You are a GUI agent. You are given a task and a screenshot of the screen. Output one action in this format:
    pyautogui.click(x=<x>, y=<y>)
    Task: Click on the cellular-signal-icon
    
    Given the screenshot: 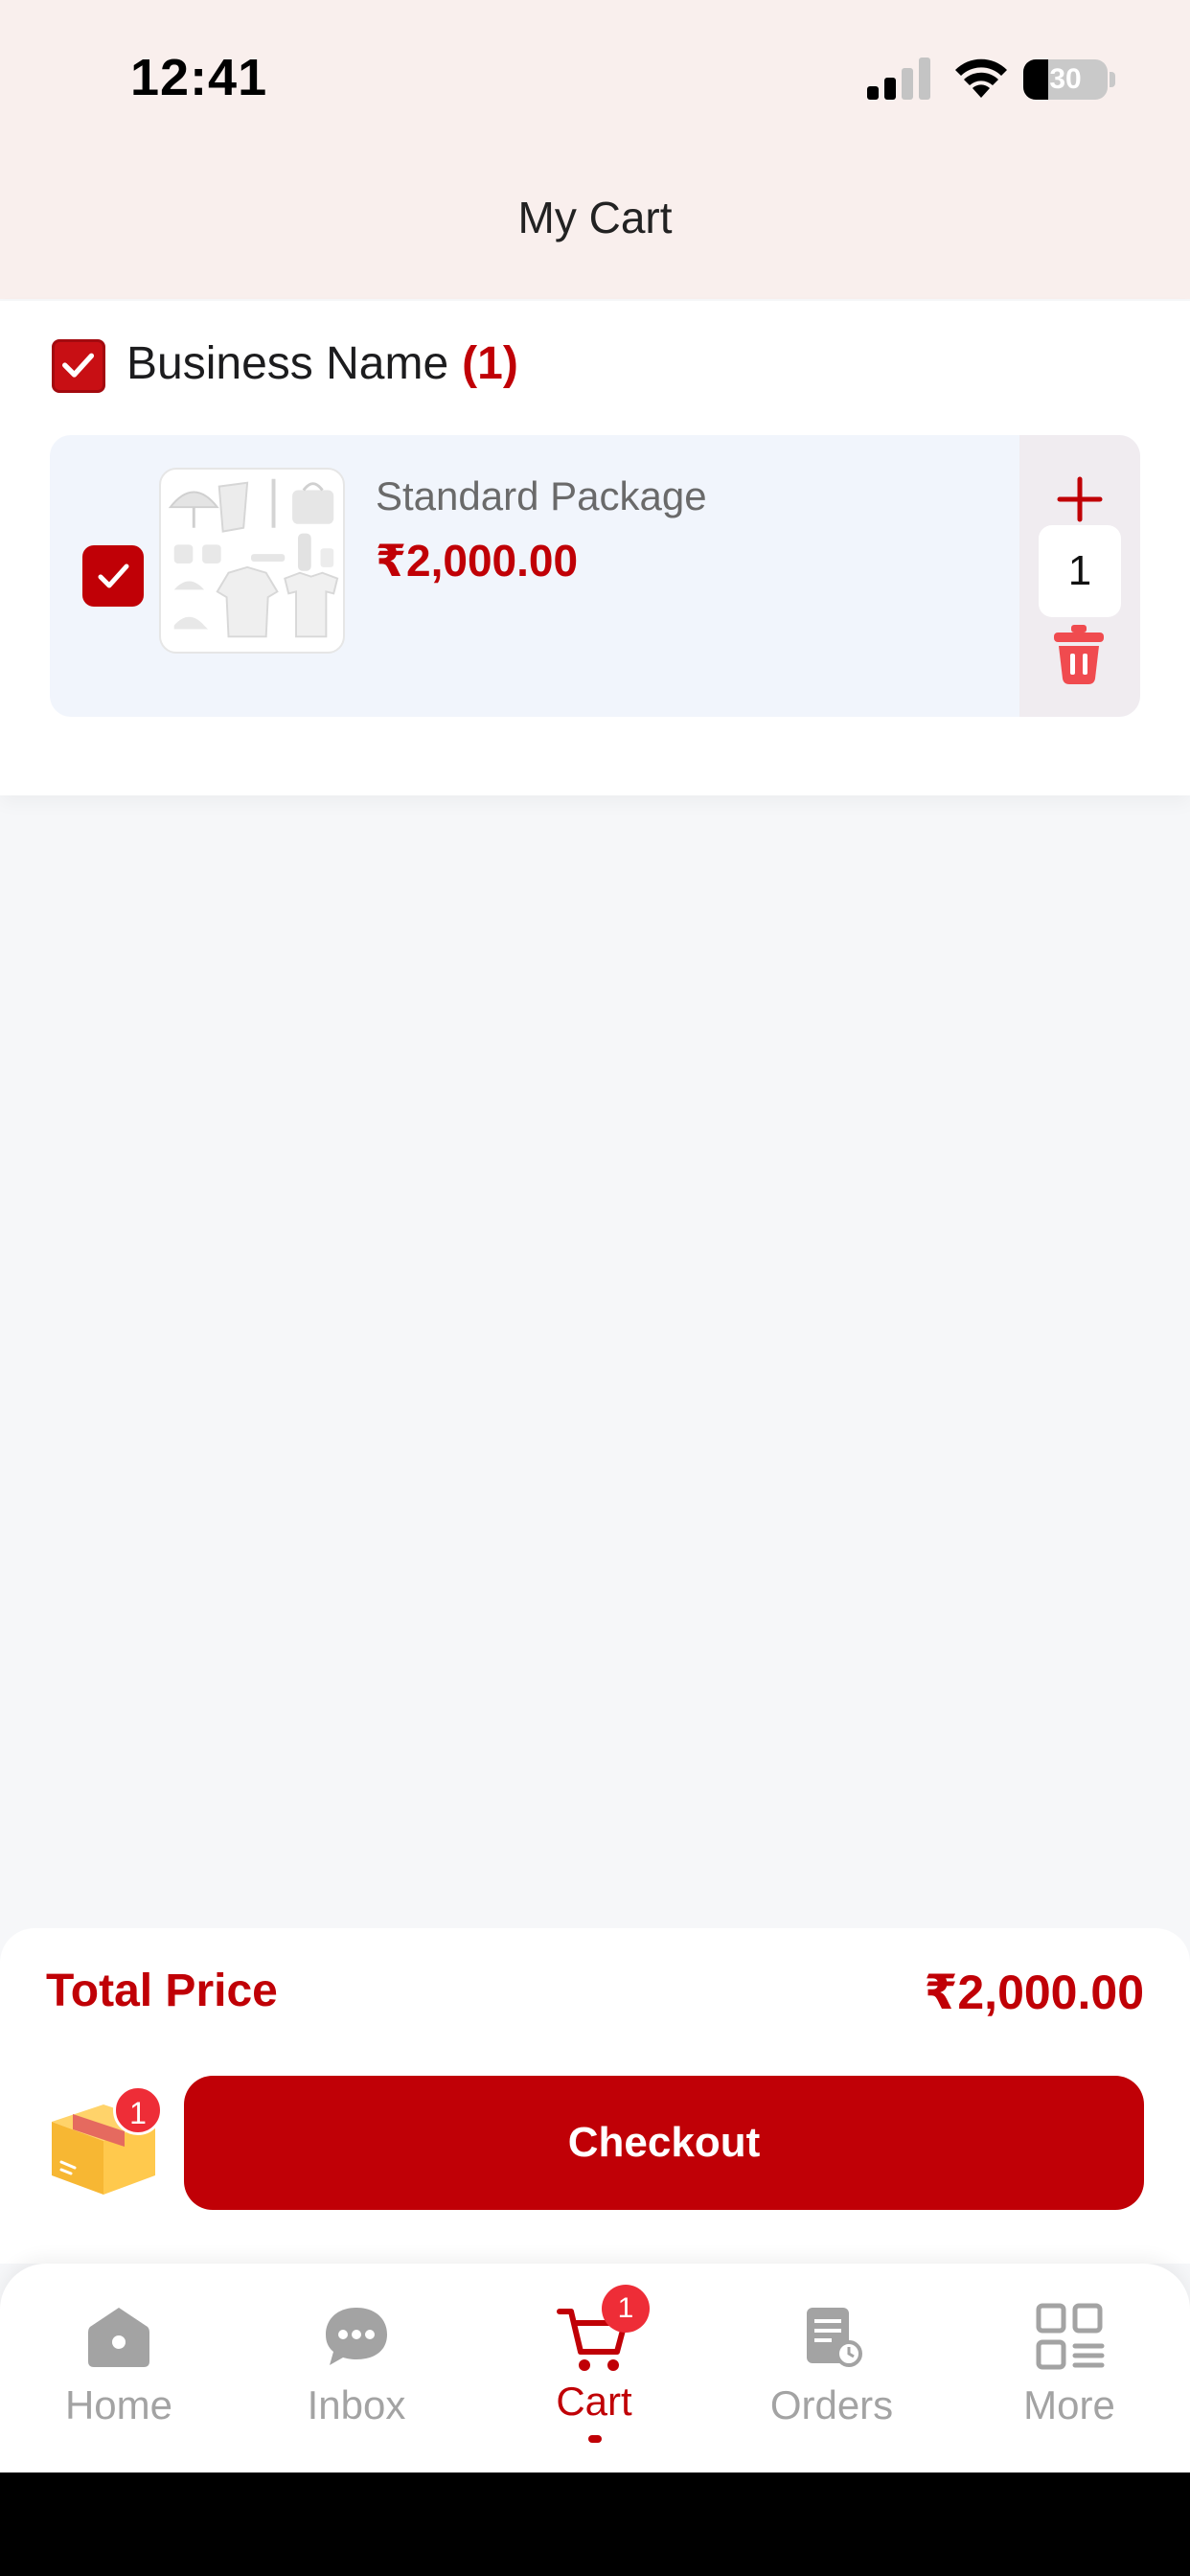 What is the action you would take?
    pyautogui.click(x=899, y=79)
    